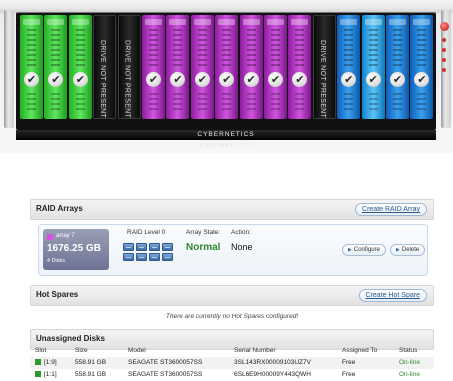 The width and height of the screenshot is (453, 381). Describe the element at coordinates (444, 26) in the screenshot. I see `power-button` at that location.